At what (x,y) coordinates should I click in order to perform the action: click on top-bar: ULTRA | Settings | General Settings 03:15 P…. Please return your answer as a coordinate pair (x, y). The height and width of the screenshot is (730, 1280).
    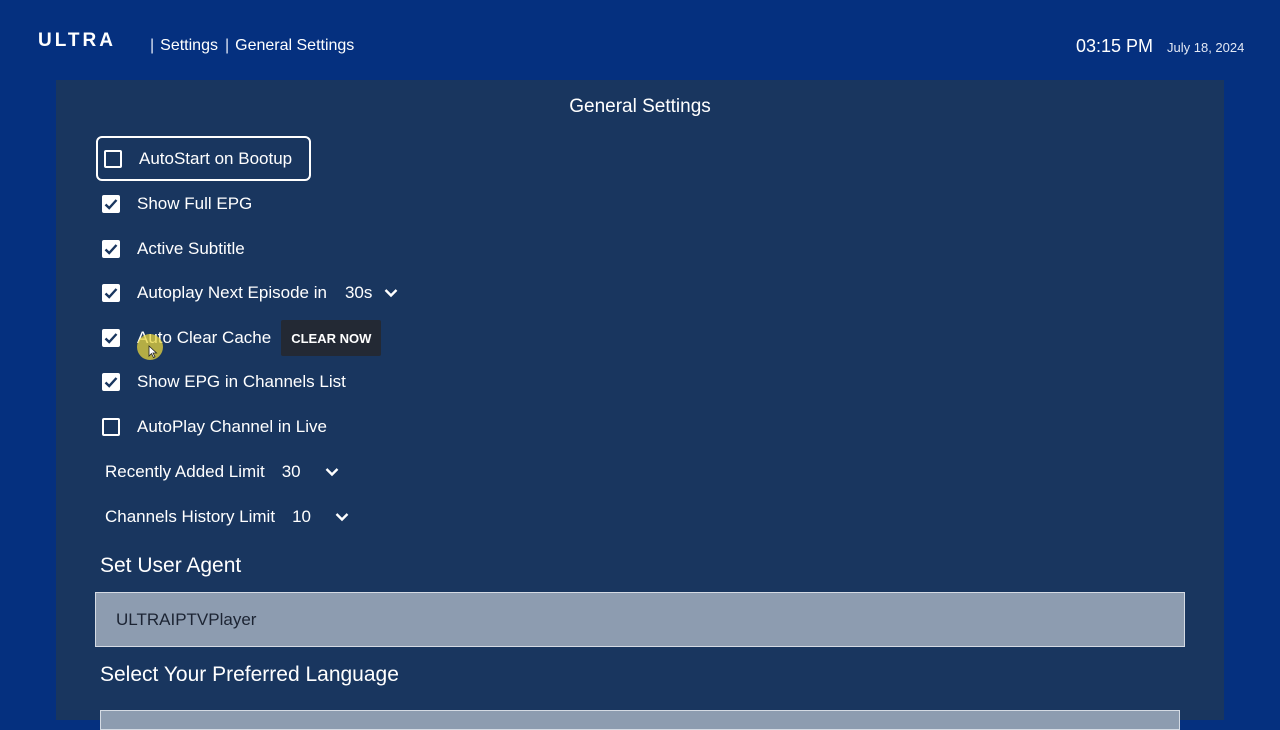
    Looking at the image, I should click on (640, 40).